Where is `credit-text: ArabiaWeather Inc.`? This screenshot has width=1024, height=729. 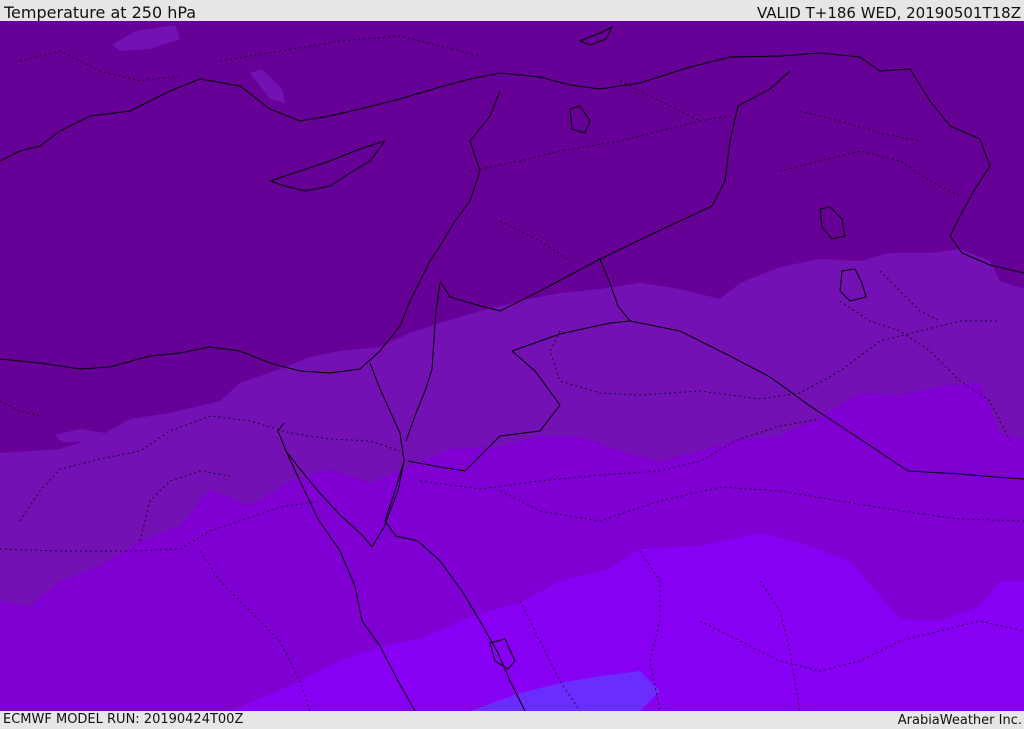
credit-text: ArabiaWeather Inc. is located at coordinates (959, 720).